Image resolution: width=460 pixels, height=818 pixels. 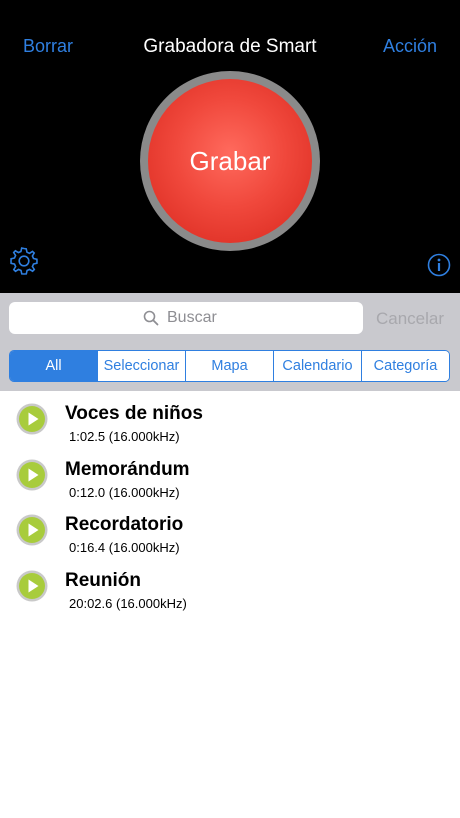 I want to click on recording-title: Memorándum, so click(x=127, y=469).